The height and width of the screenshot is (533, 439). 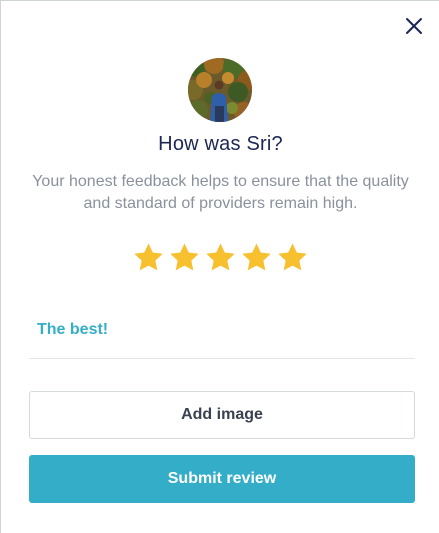 I want to click on provider-avatar, so click(x=220, y=90).